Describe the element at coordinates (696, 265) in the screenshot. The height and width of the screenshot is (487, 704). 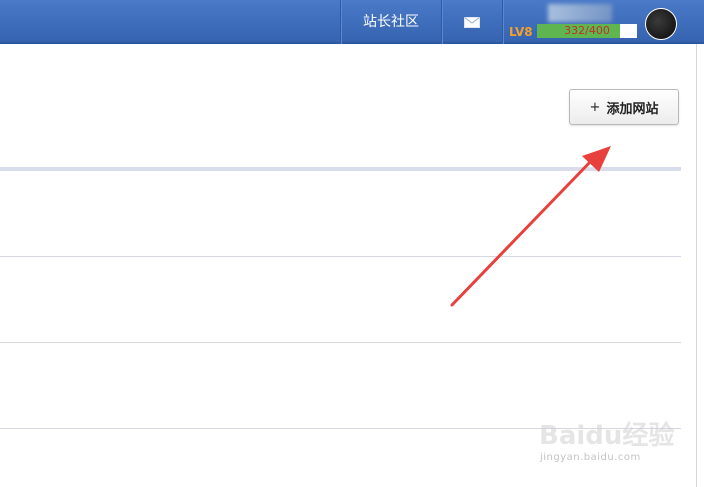
I see `page-right-border` at that location.